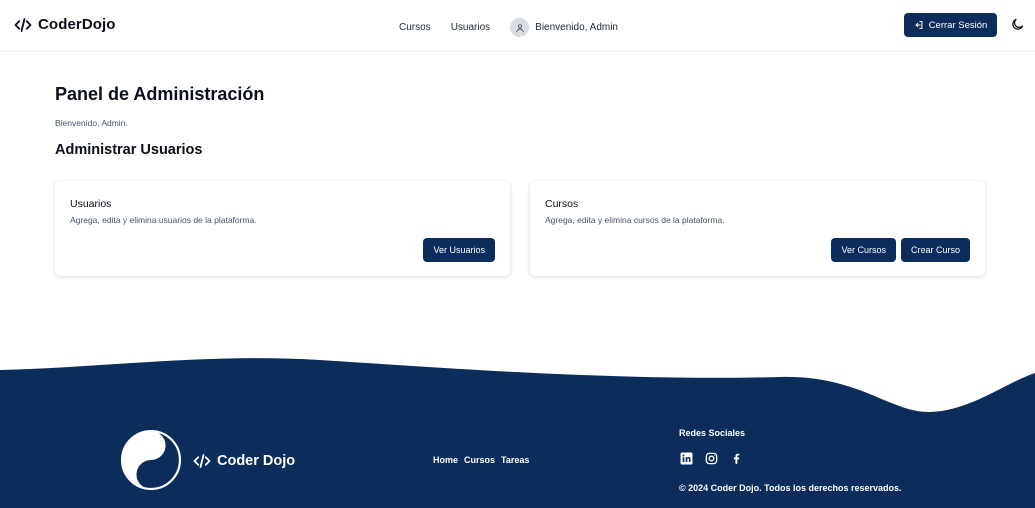 The width and height of the screenshot is (1035, 508). I want to click on user-avatar-icon, so click(520, 27).